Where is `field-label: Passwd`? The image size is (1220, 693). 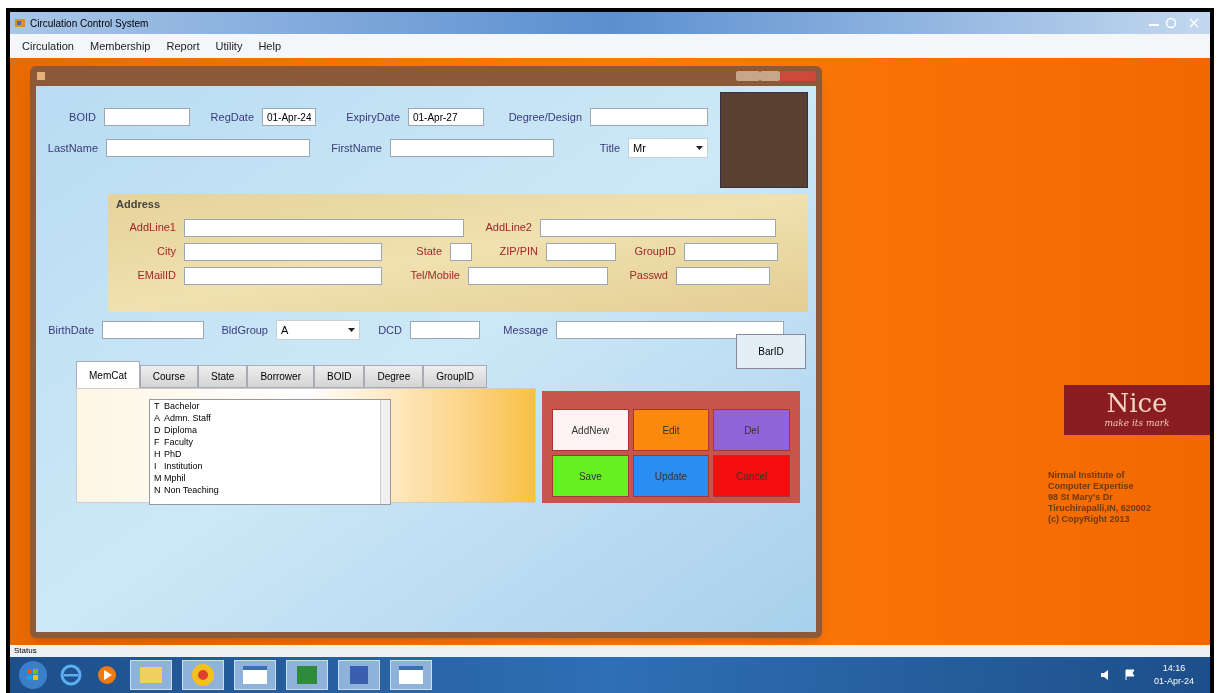 field-label: Passwd is located at coordinates (648, 276).